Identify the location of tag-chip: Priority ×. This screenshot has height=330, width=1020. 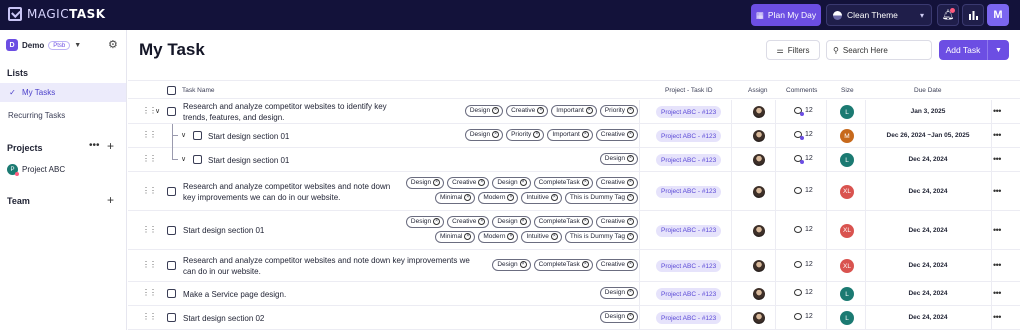
(618, 110).